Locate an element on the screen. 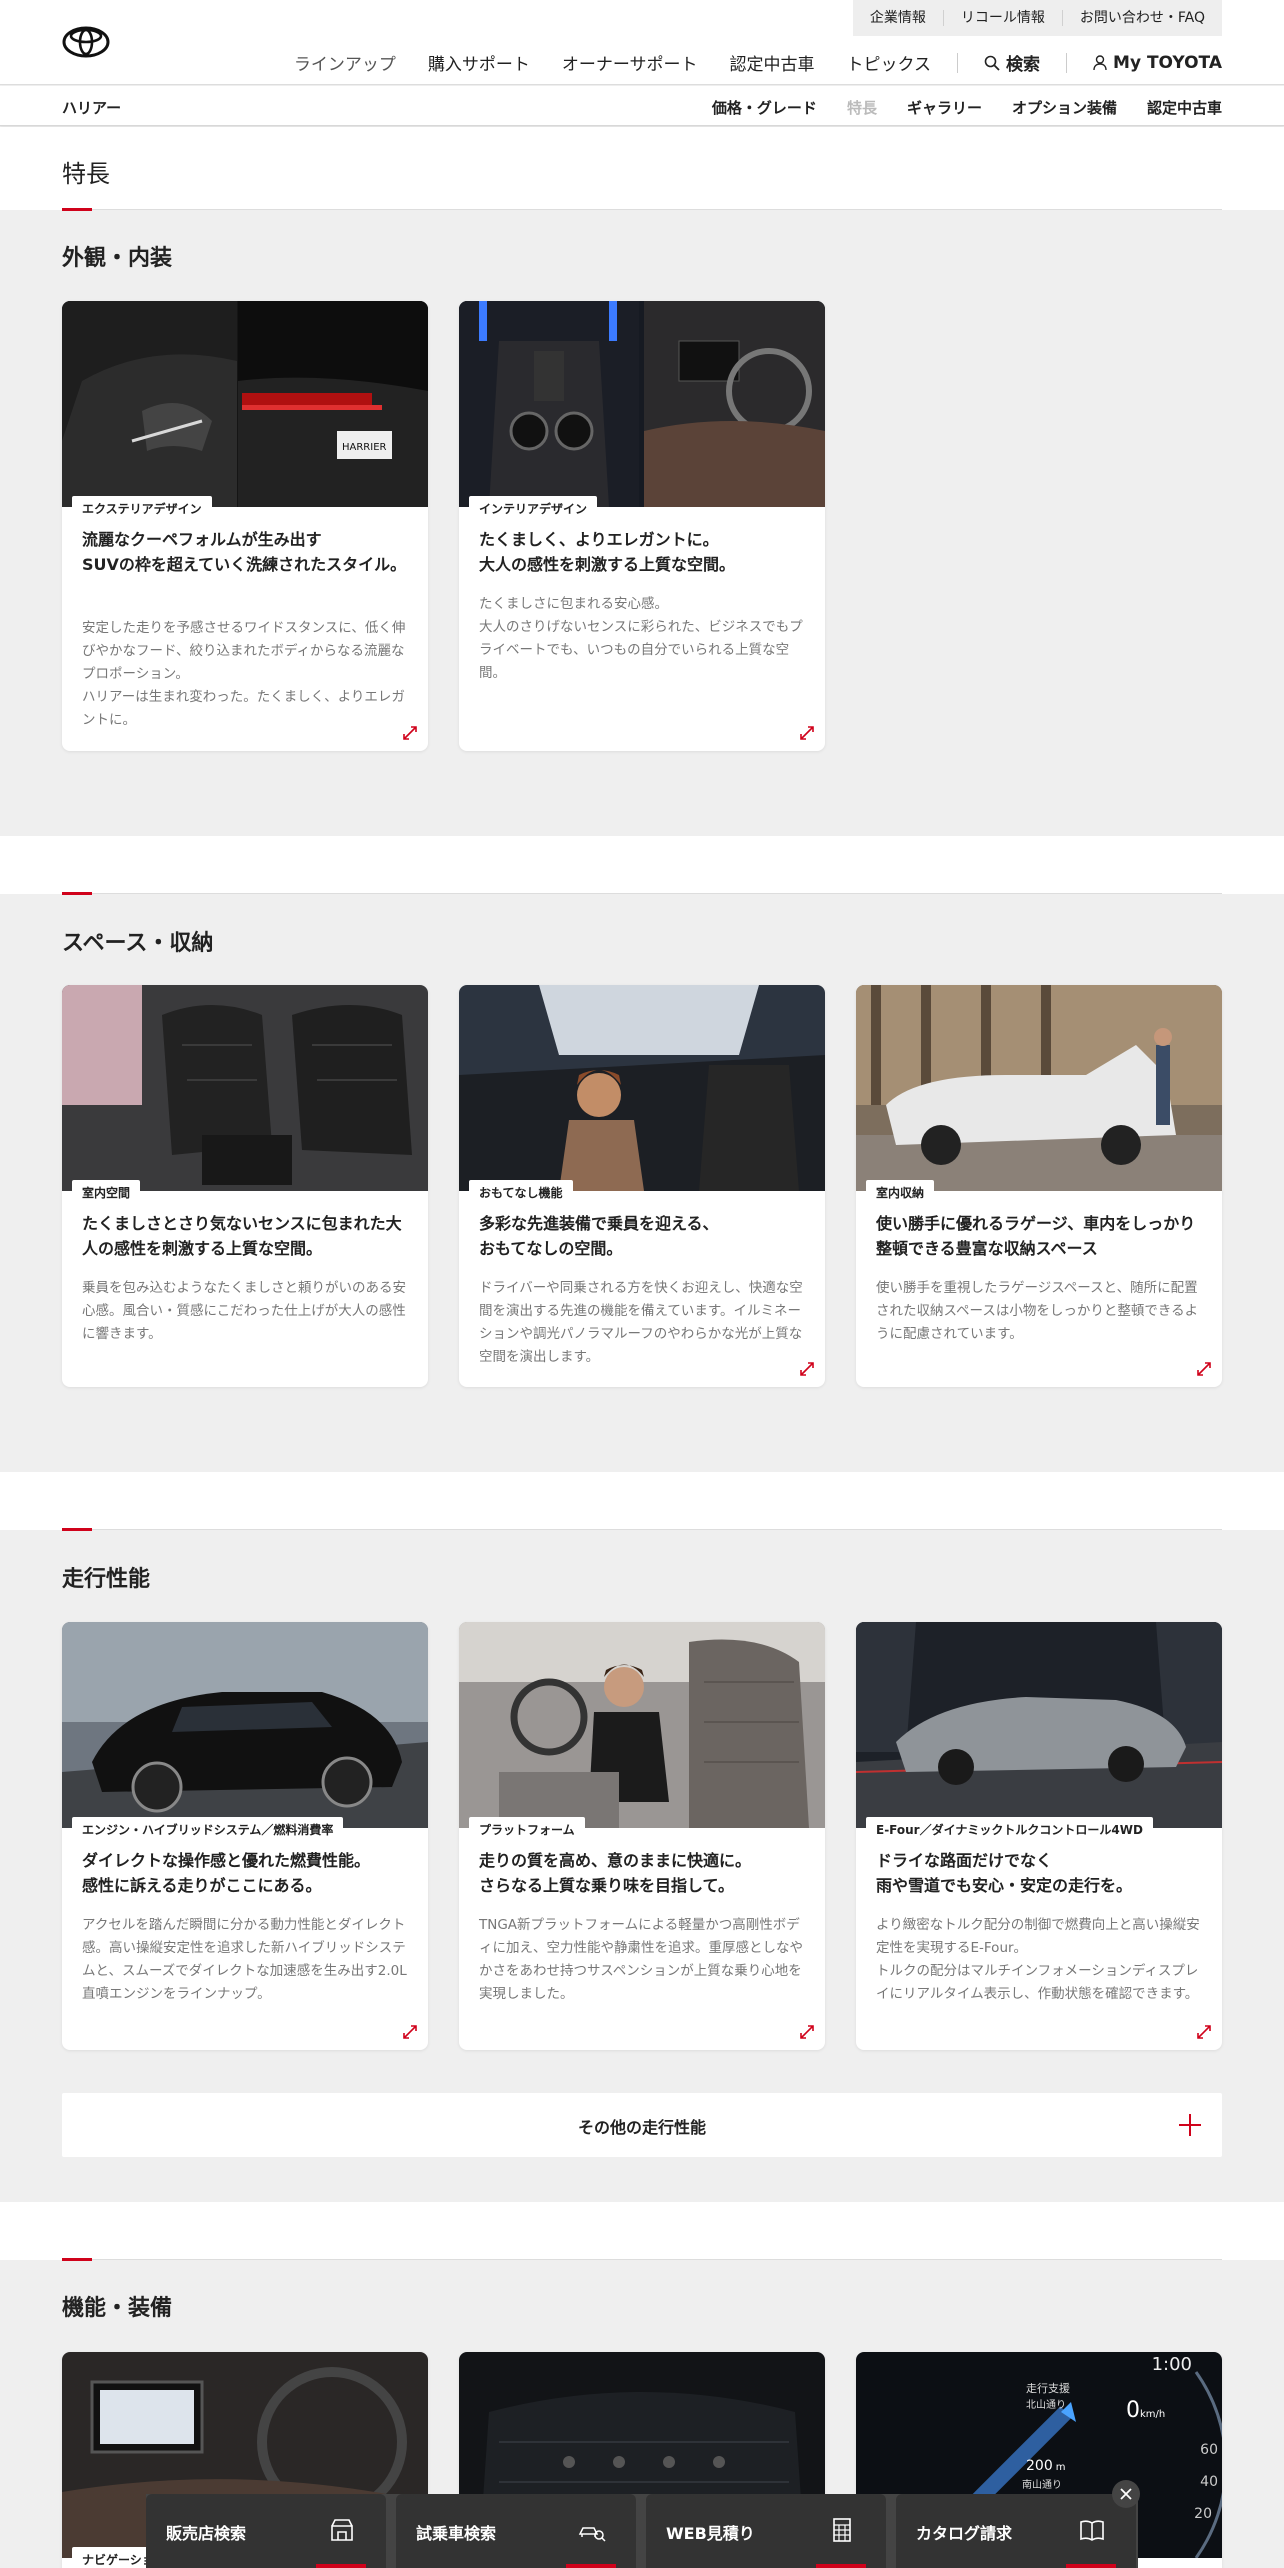  more-driving-button: その他の走行性能 is located at coordinates (642, 2125).